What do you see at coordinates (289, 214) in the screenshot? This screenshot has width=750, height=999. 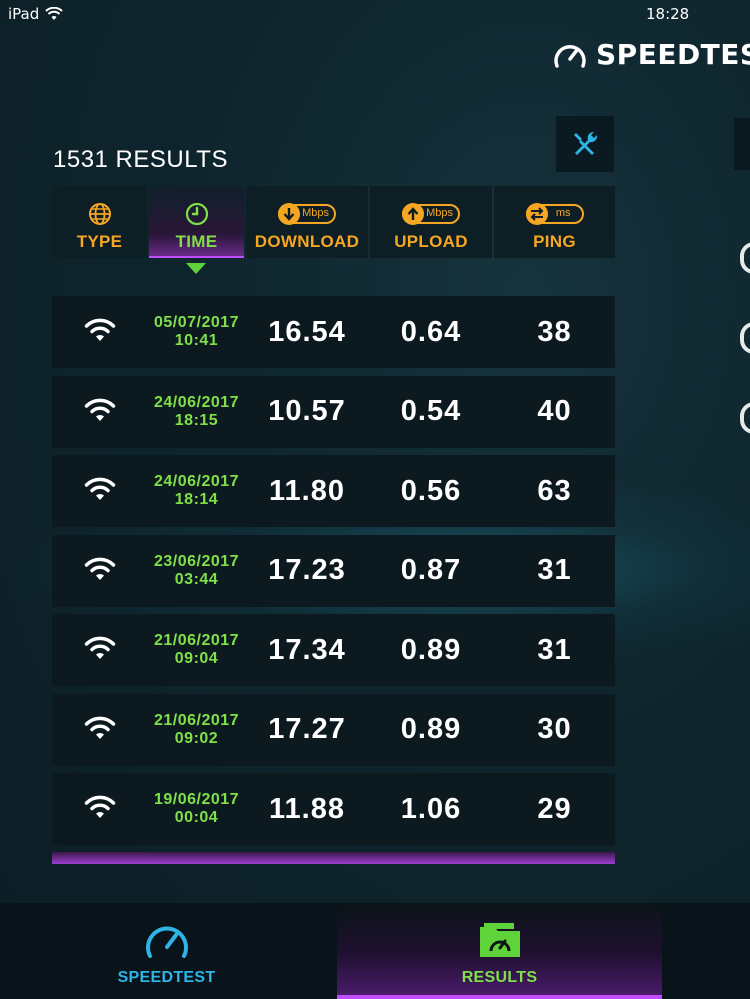 I see `download-arrow-icon` at bounding box center [289, 214].